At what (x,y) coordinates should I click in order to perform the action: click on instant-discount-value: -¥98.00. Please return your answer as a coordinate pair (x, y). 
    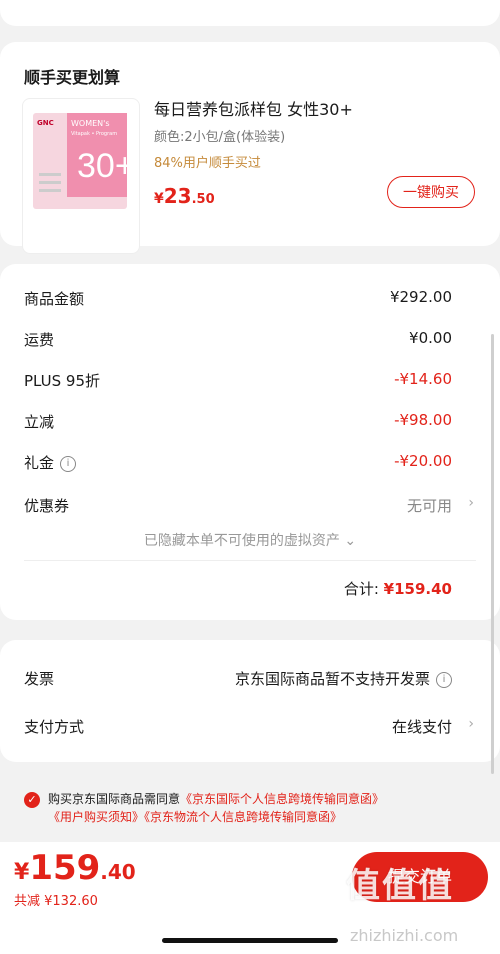
    Looking at the image, I should click on (423, 420).